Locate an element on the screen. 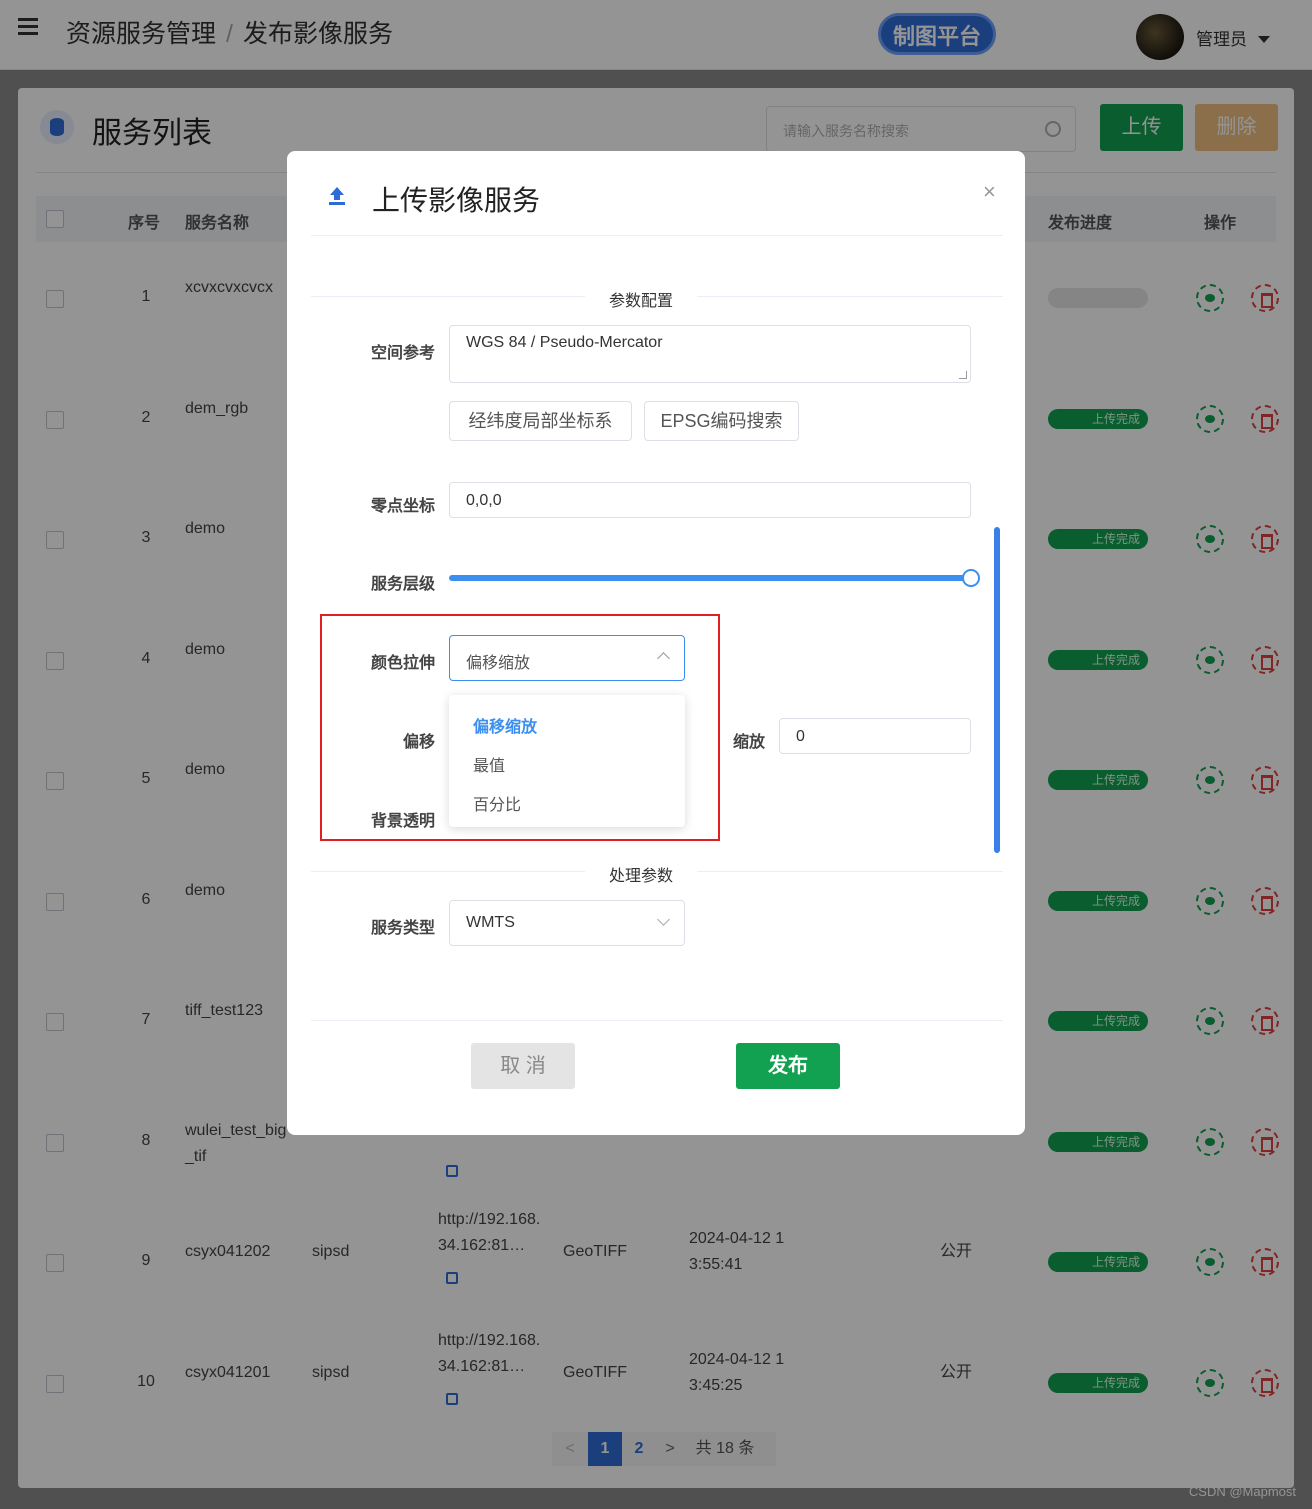 This screenshot has width=1312, height=1509. spatial-ref-textarea: WGS 84 / Pseudo-Mercator is located at coordinates (710, 354).